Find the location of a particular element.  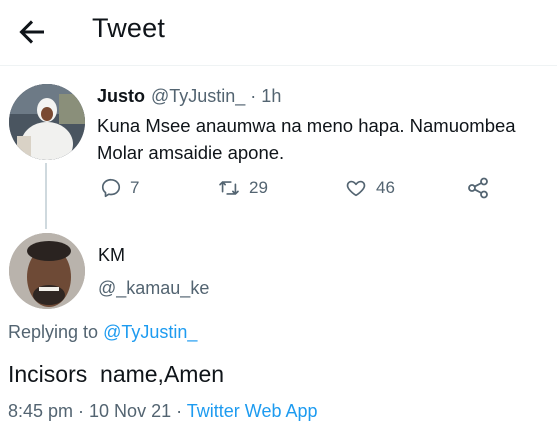

reply-count: 7 is located at coordinates (135, 187).